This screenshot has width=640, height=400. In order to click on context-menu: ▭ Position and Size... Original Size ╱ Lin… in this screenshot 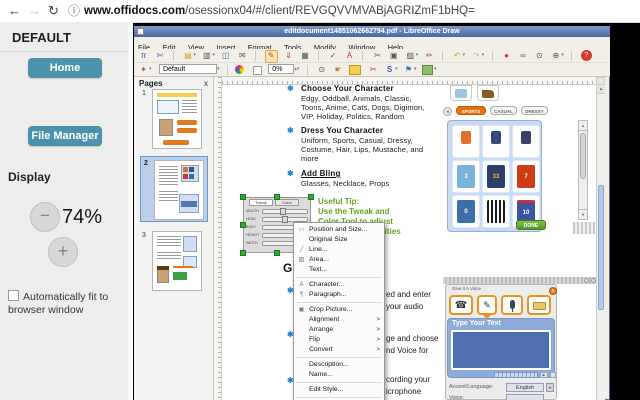, I will do `click(339, 311)`.